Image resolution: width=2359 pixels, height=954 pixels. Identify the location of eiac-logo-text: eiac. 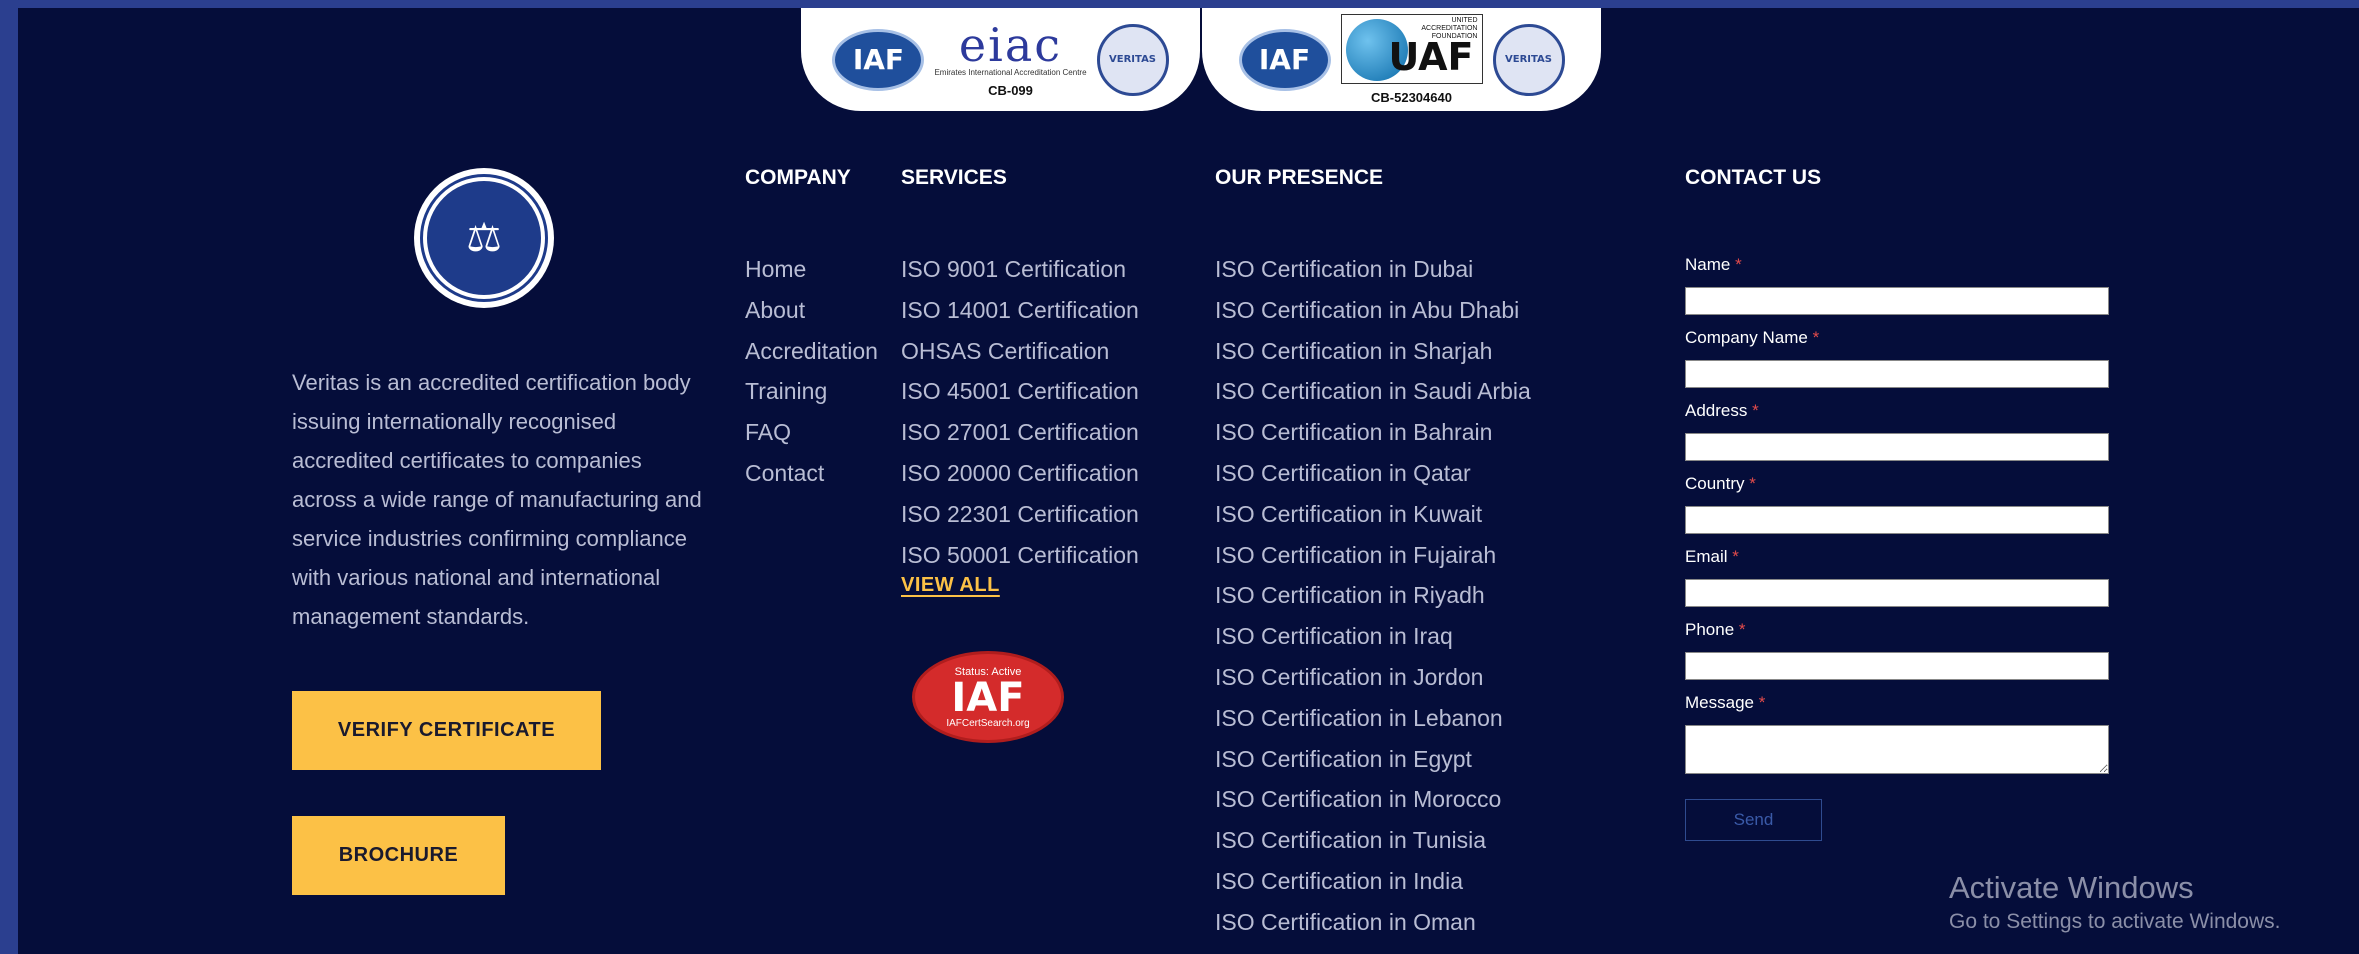
(1010, 44).